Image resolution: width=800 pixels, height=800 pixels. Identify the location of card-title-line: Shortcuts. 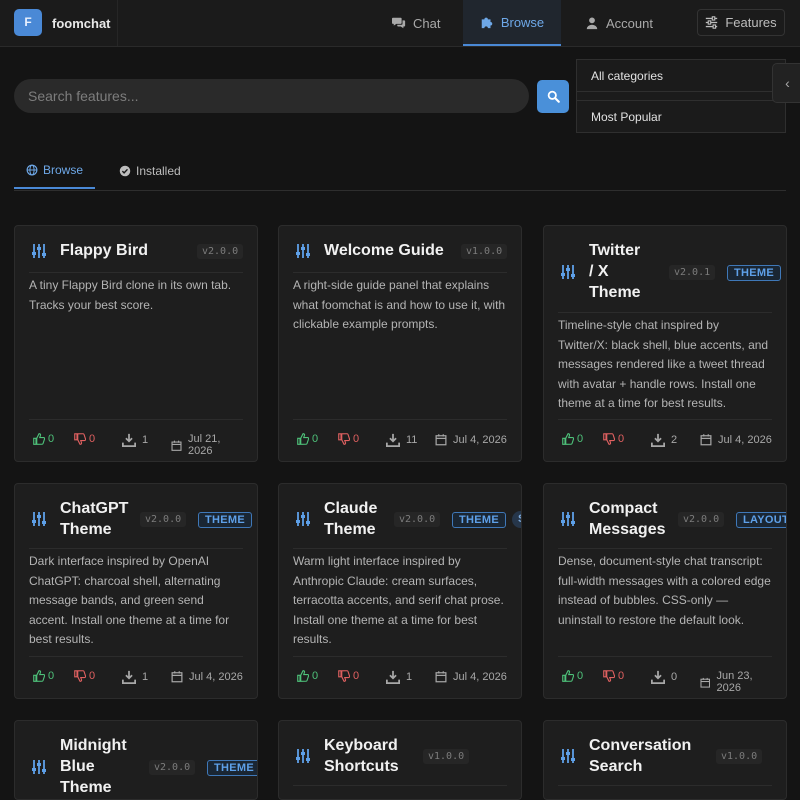
(361, 766).